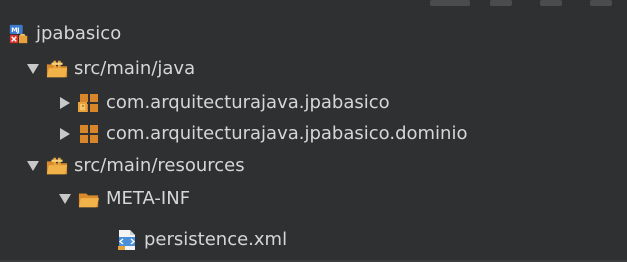 This screenshot has height=262, width=627. I want to click on tree-item-label: src/main/java, so click(135, 68).